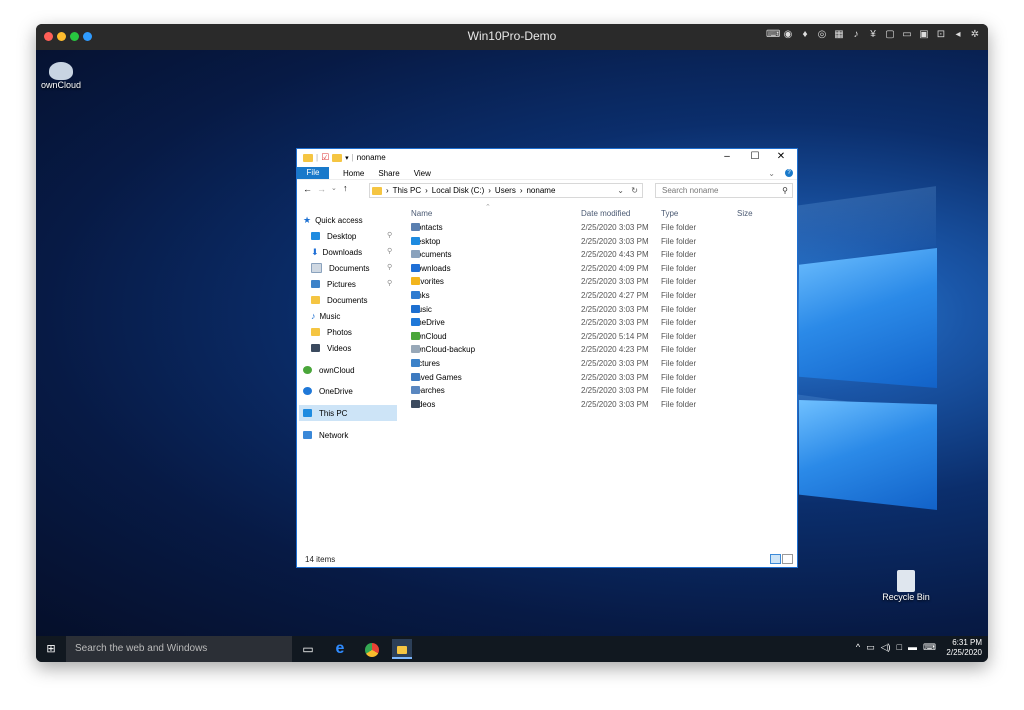 This screenshot has width=1024, height=710. I want to click on explorer-titlebar: | ☑ ▾ | noname – ☐ ✕, so click(547, 158).